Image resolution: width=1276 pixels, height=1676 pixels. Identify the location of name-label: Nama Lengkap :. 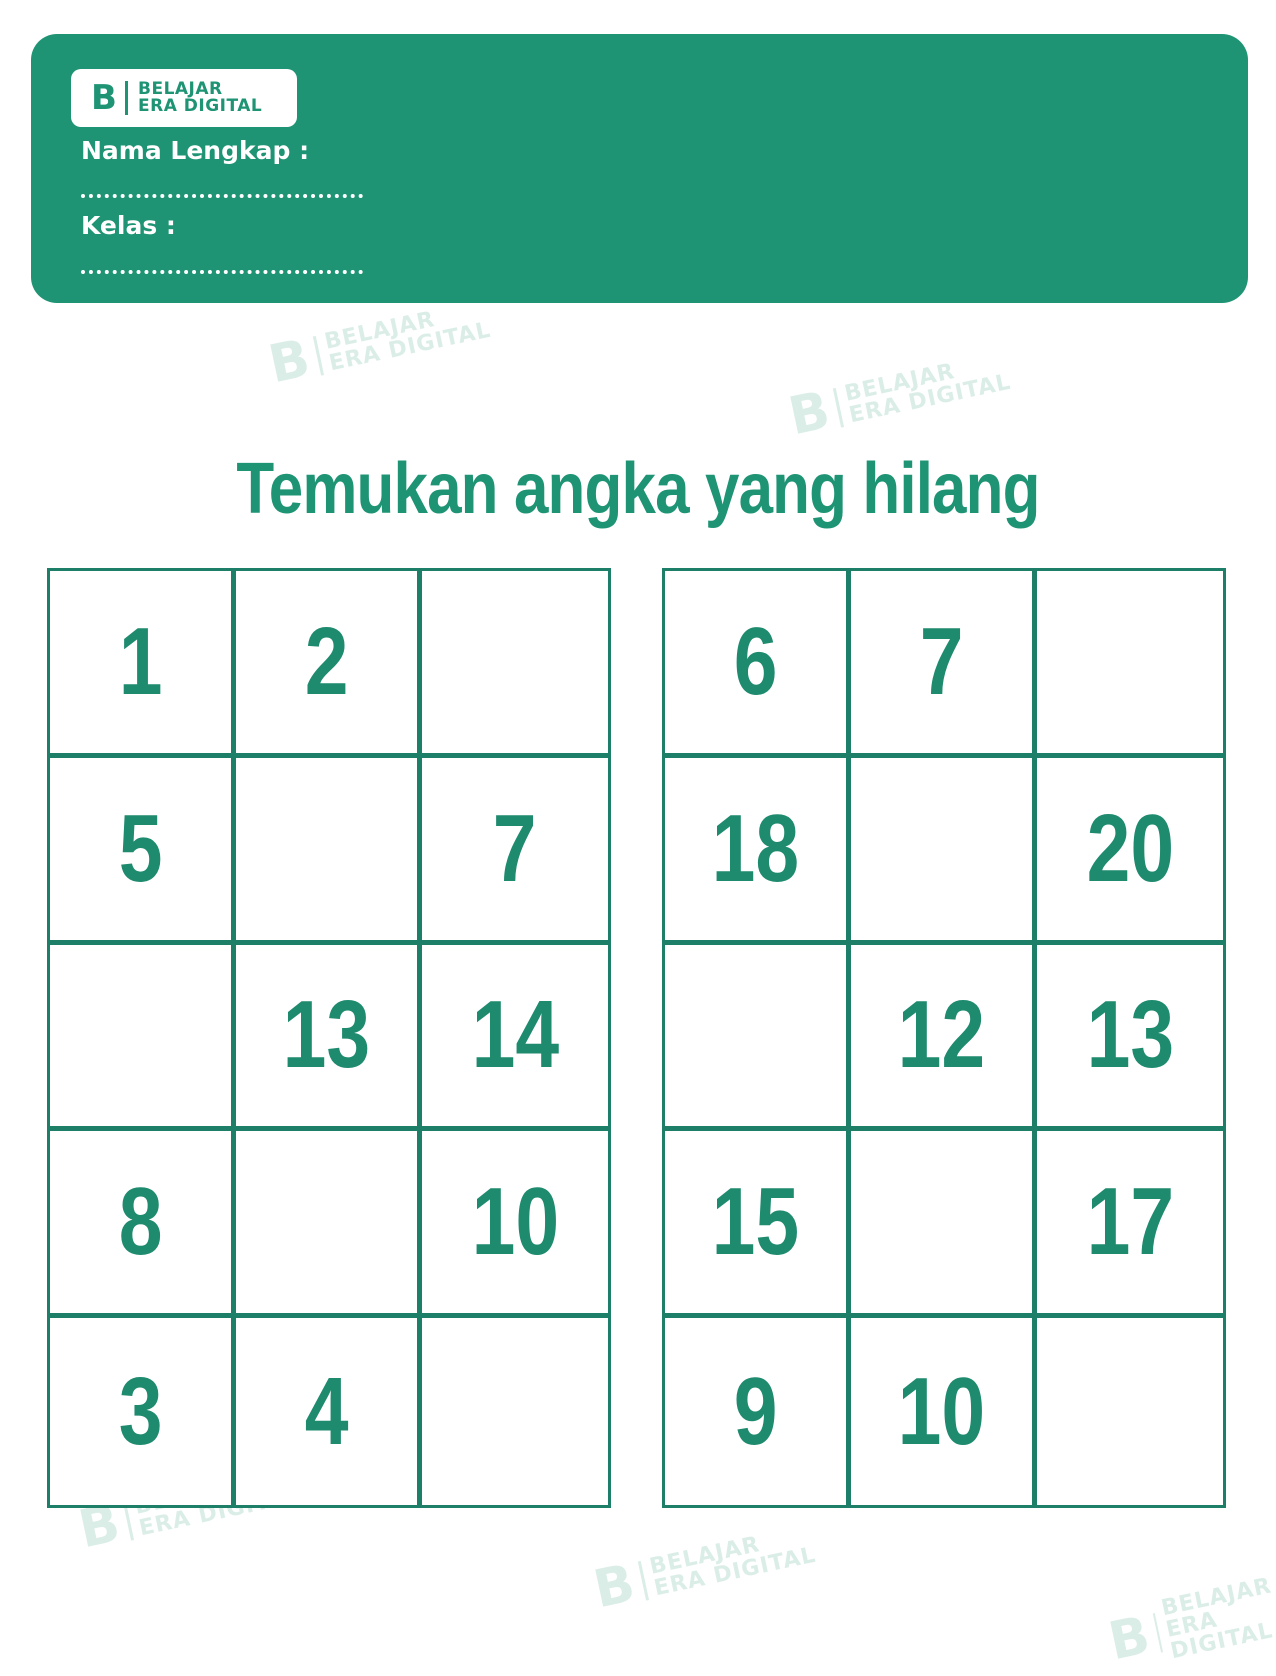
(195, 150).